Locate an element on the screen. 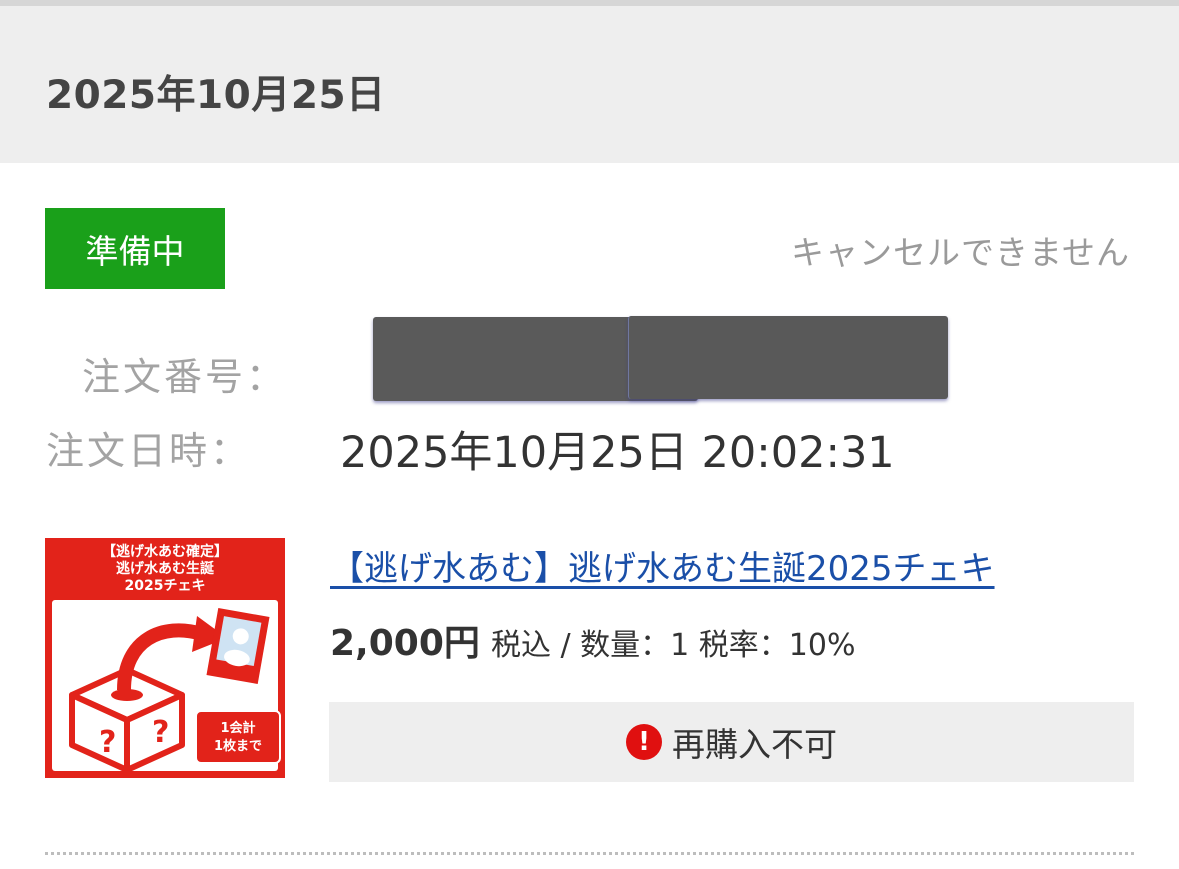  alert-icon: ! is located at coordinates (644, 742).